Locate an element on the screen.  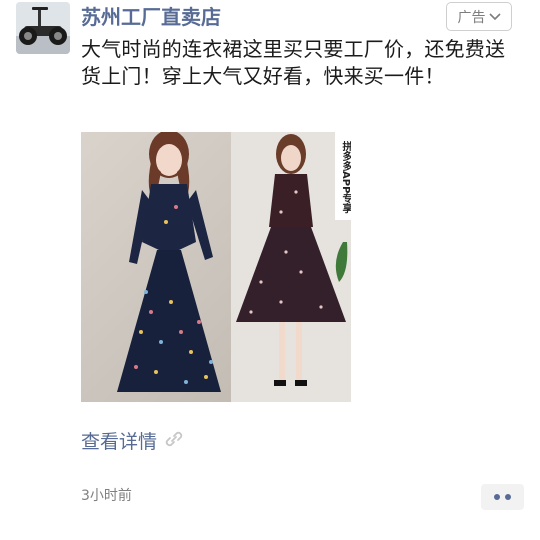
post-text: 大气时尚的连衣裙这里买只要工厂价，还免费送货上门！穿上大气又好看，快来买一件！ is located at coordinates (293, 62).